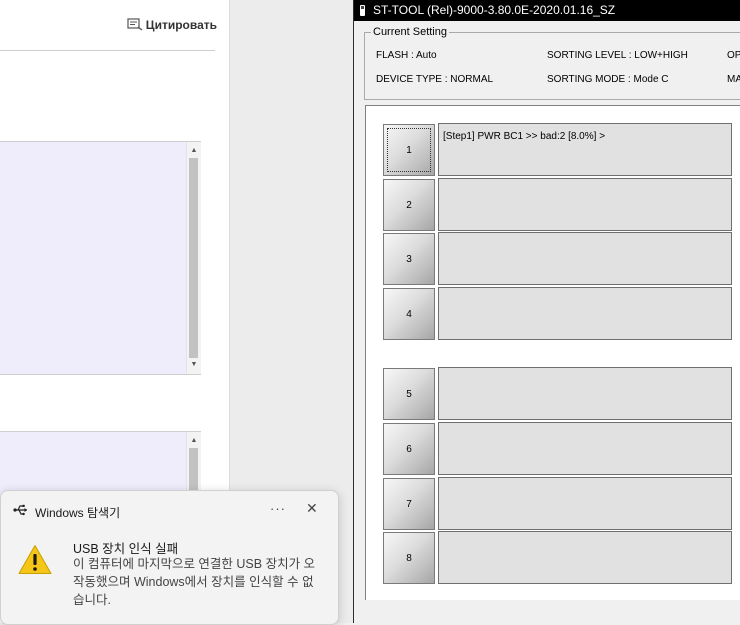 The image size is (740, 625). Describe the element at coordinates (135, 24) in the screenshot. I see `quote-icon` at that location.